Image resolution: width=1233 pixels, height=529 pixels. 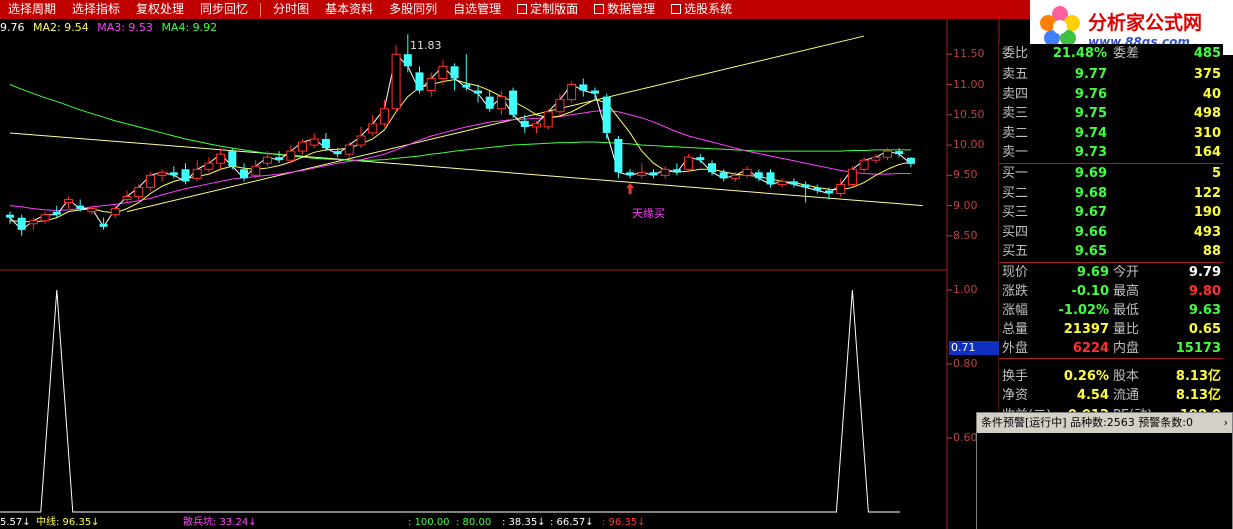 I want to click on menu-time-sharing: 分时图, so click(x=291, y=9).